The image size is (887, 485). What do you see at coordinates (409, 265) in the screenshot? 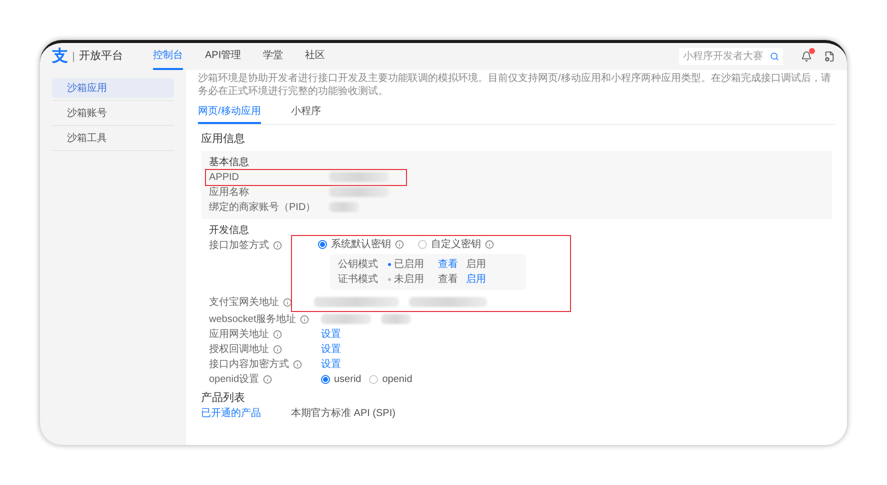
I see `mode-status: 已启用` at bounding box center [409, 265].